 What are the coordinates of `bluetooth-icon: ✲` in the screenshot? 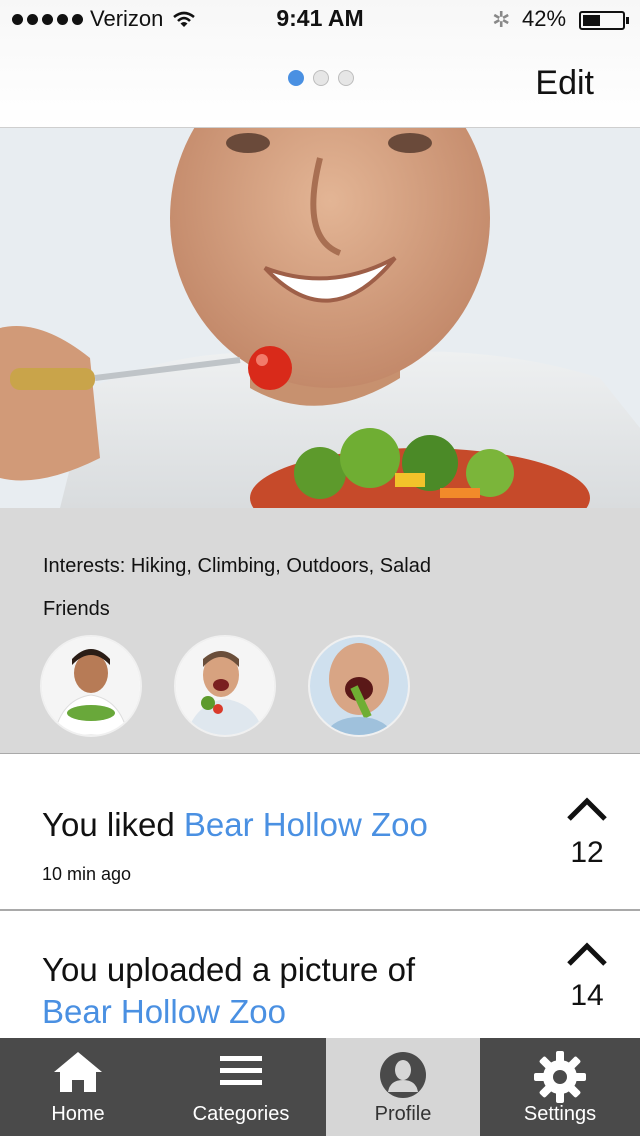 It's located at (501, 19).